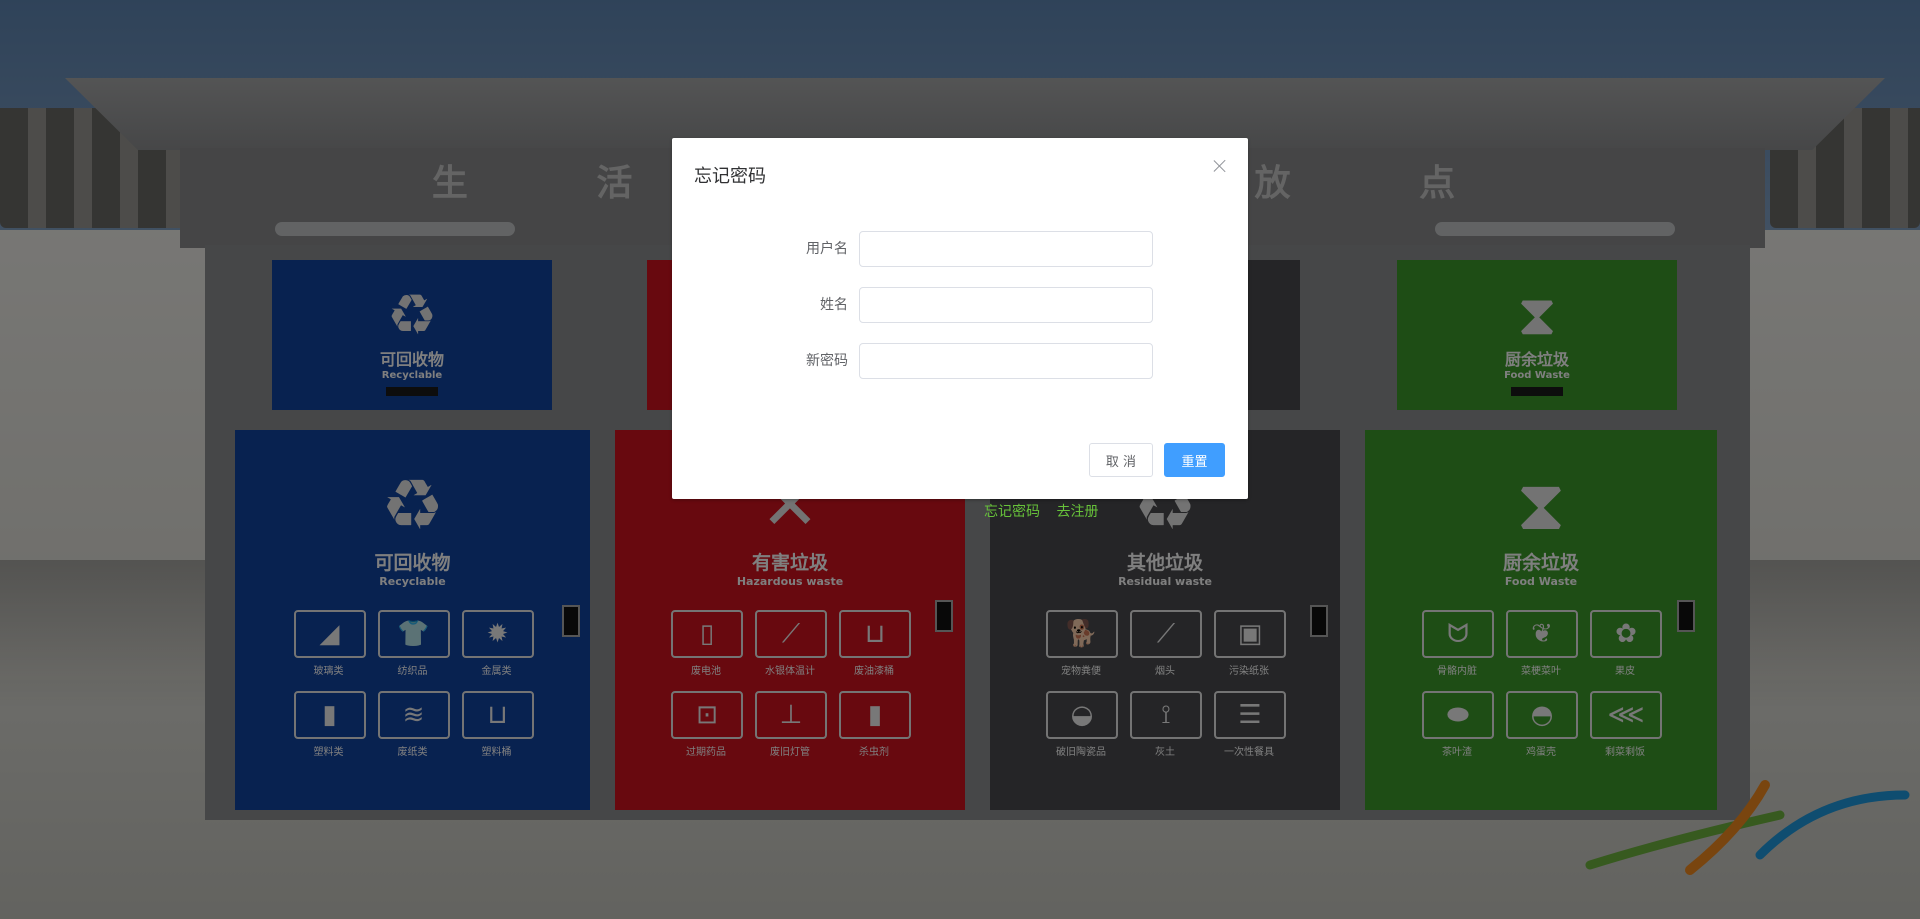 The width and height of the screenshot is (1920, 919). What do you see at coordinates (1220, 166) in the screenshot?
I see `close-icon` at bounding box center [1220, 166].